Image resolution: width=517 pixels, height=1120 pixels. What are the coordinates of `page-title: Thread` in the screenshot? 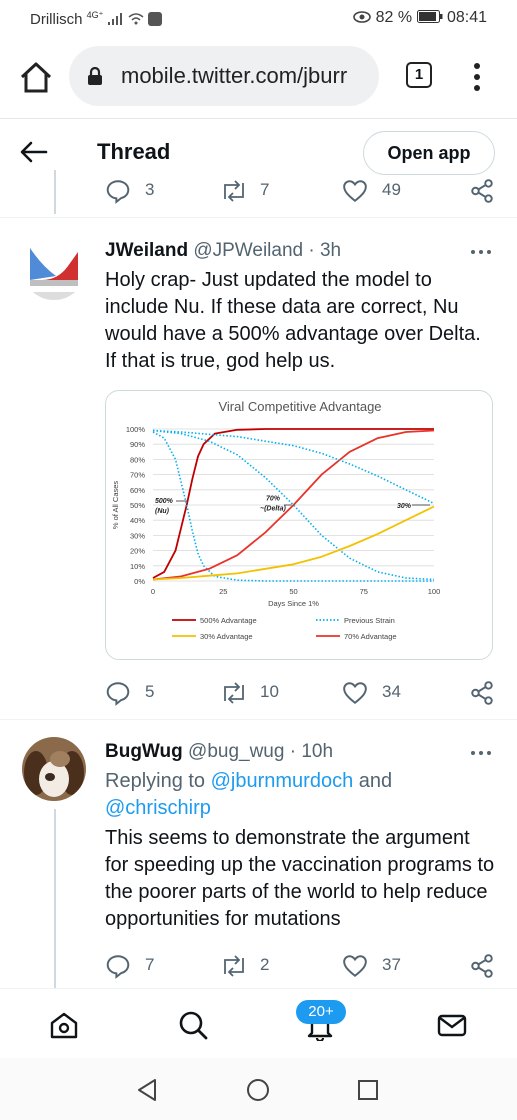 It's located at (134, 151).